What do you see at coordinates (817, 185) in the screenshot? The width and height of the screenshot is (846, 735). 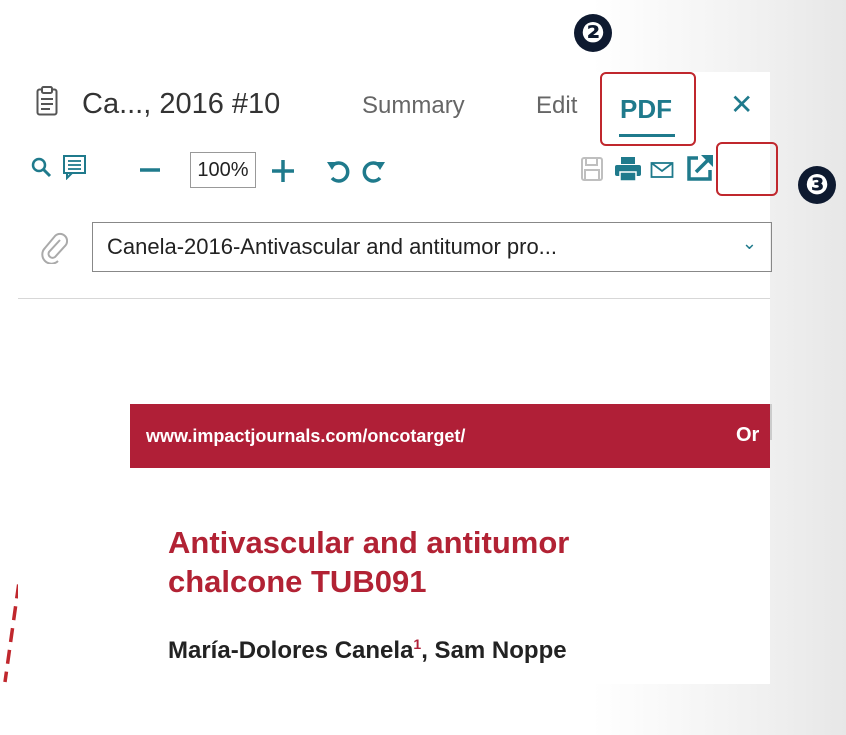 I see `step-3-badge: ❸` at bounding box center [817, 185].